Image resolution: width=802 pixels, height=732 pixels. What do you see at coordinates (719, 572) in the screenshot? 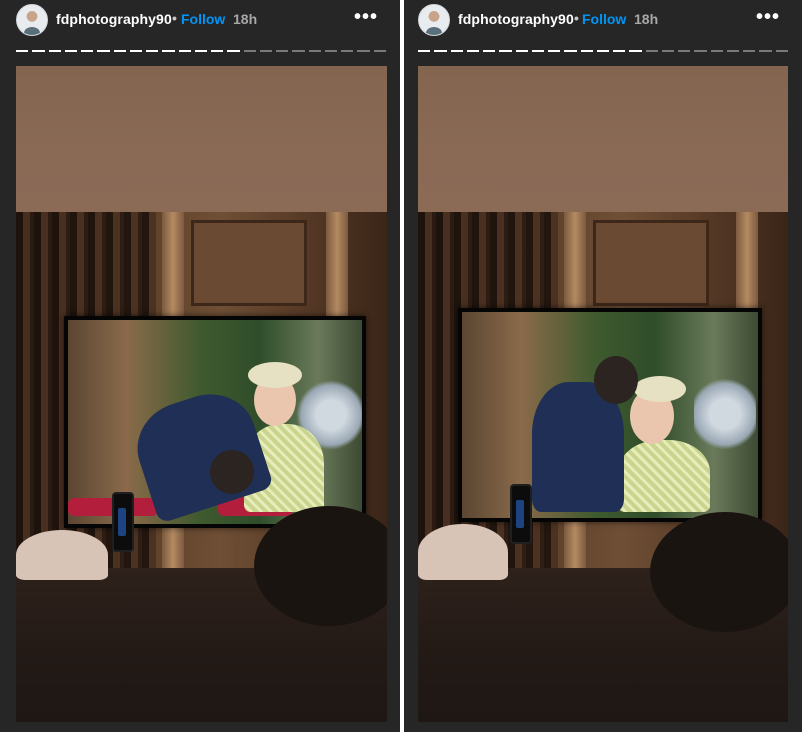
I see `audience-silhouette` at bounding box center [719, 572].